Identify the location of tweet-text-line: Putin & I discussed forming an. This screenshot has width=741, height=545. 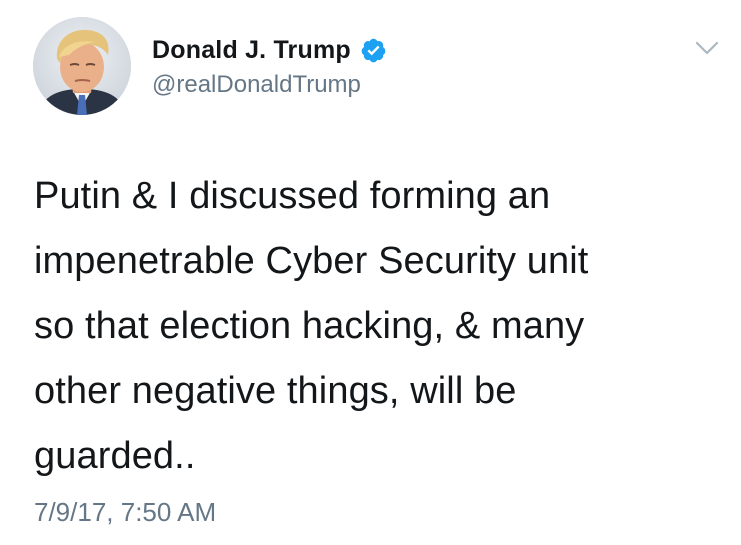
(292, 196).